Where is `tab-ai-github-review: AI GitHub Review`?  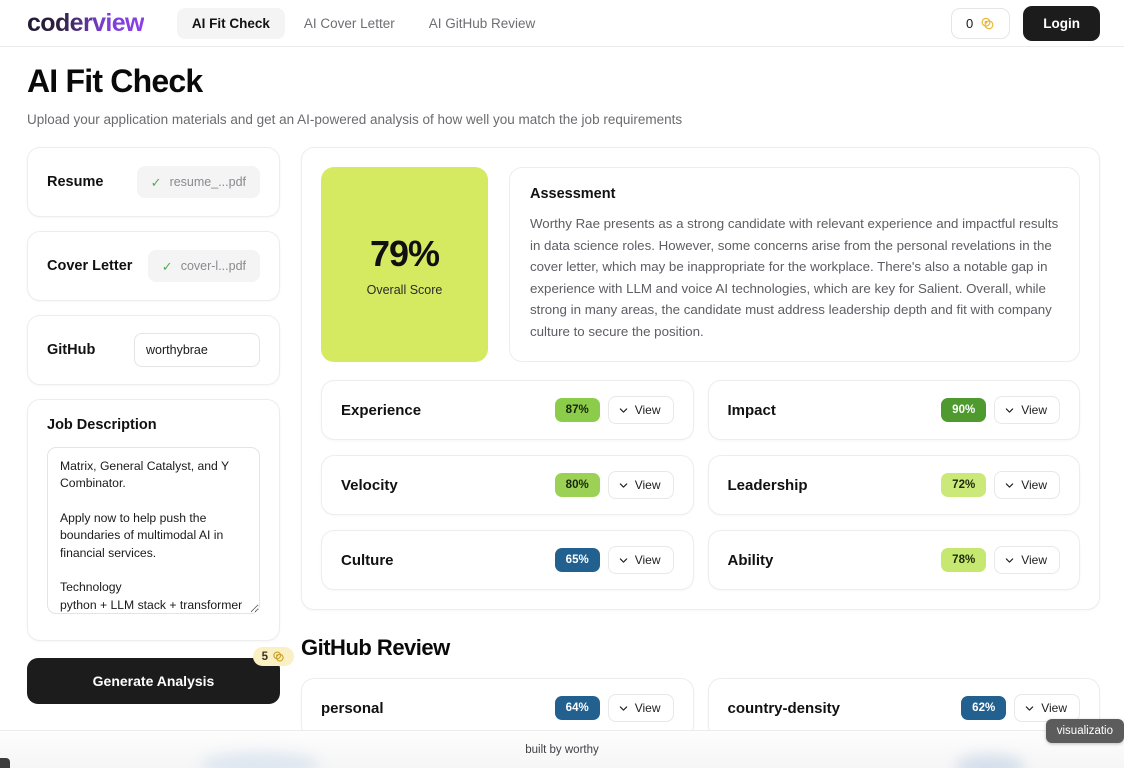 tab-ai-github-review: AI GitHub Review is located at coordinates (482, 23).